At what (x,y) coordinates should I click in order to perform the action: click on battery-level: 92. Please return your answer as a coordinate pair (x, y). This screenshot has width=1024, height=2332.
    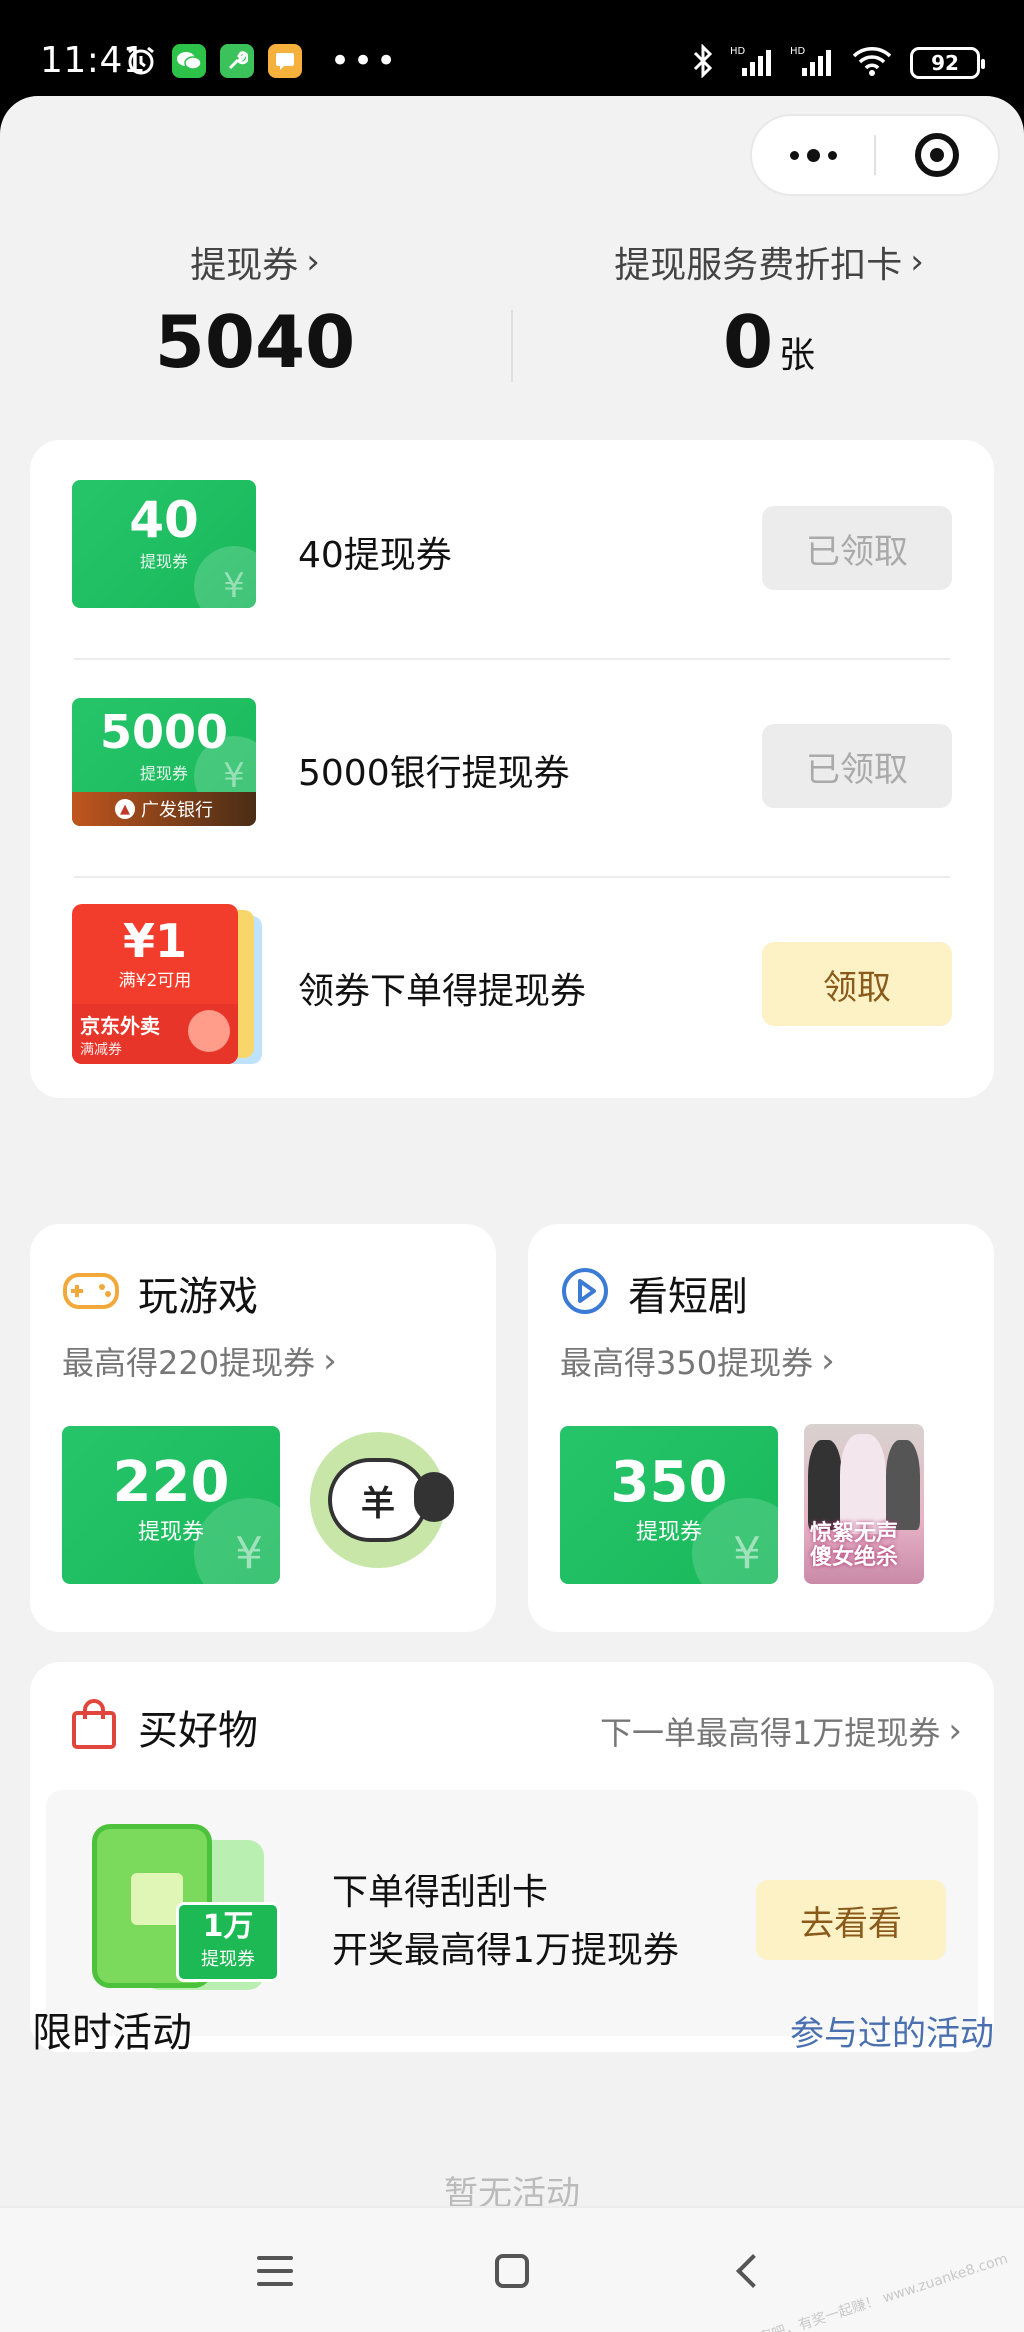
    Looking at the image, I should click on (945, 63).